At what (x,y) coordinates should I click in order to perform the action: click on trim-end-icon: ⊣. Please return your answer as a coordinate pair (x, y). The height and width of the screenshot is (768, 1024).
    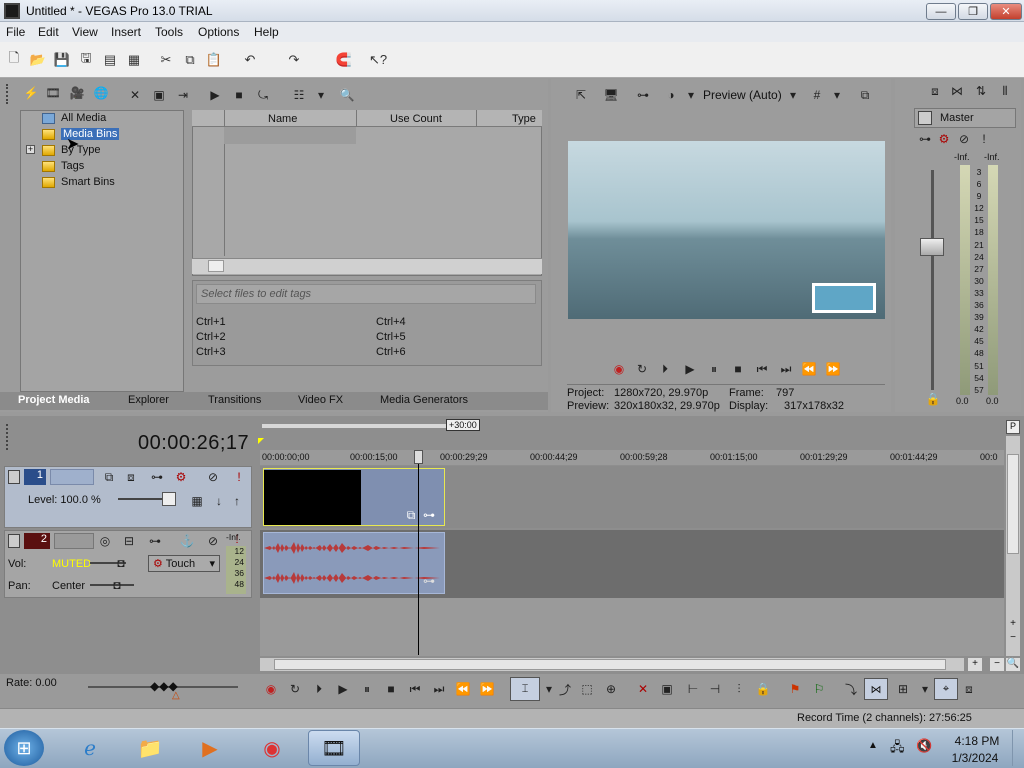
    Looking at the image, I should click on (715, 689).